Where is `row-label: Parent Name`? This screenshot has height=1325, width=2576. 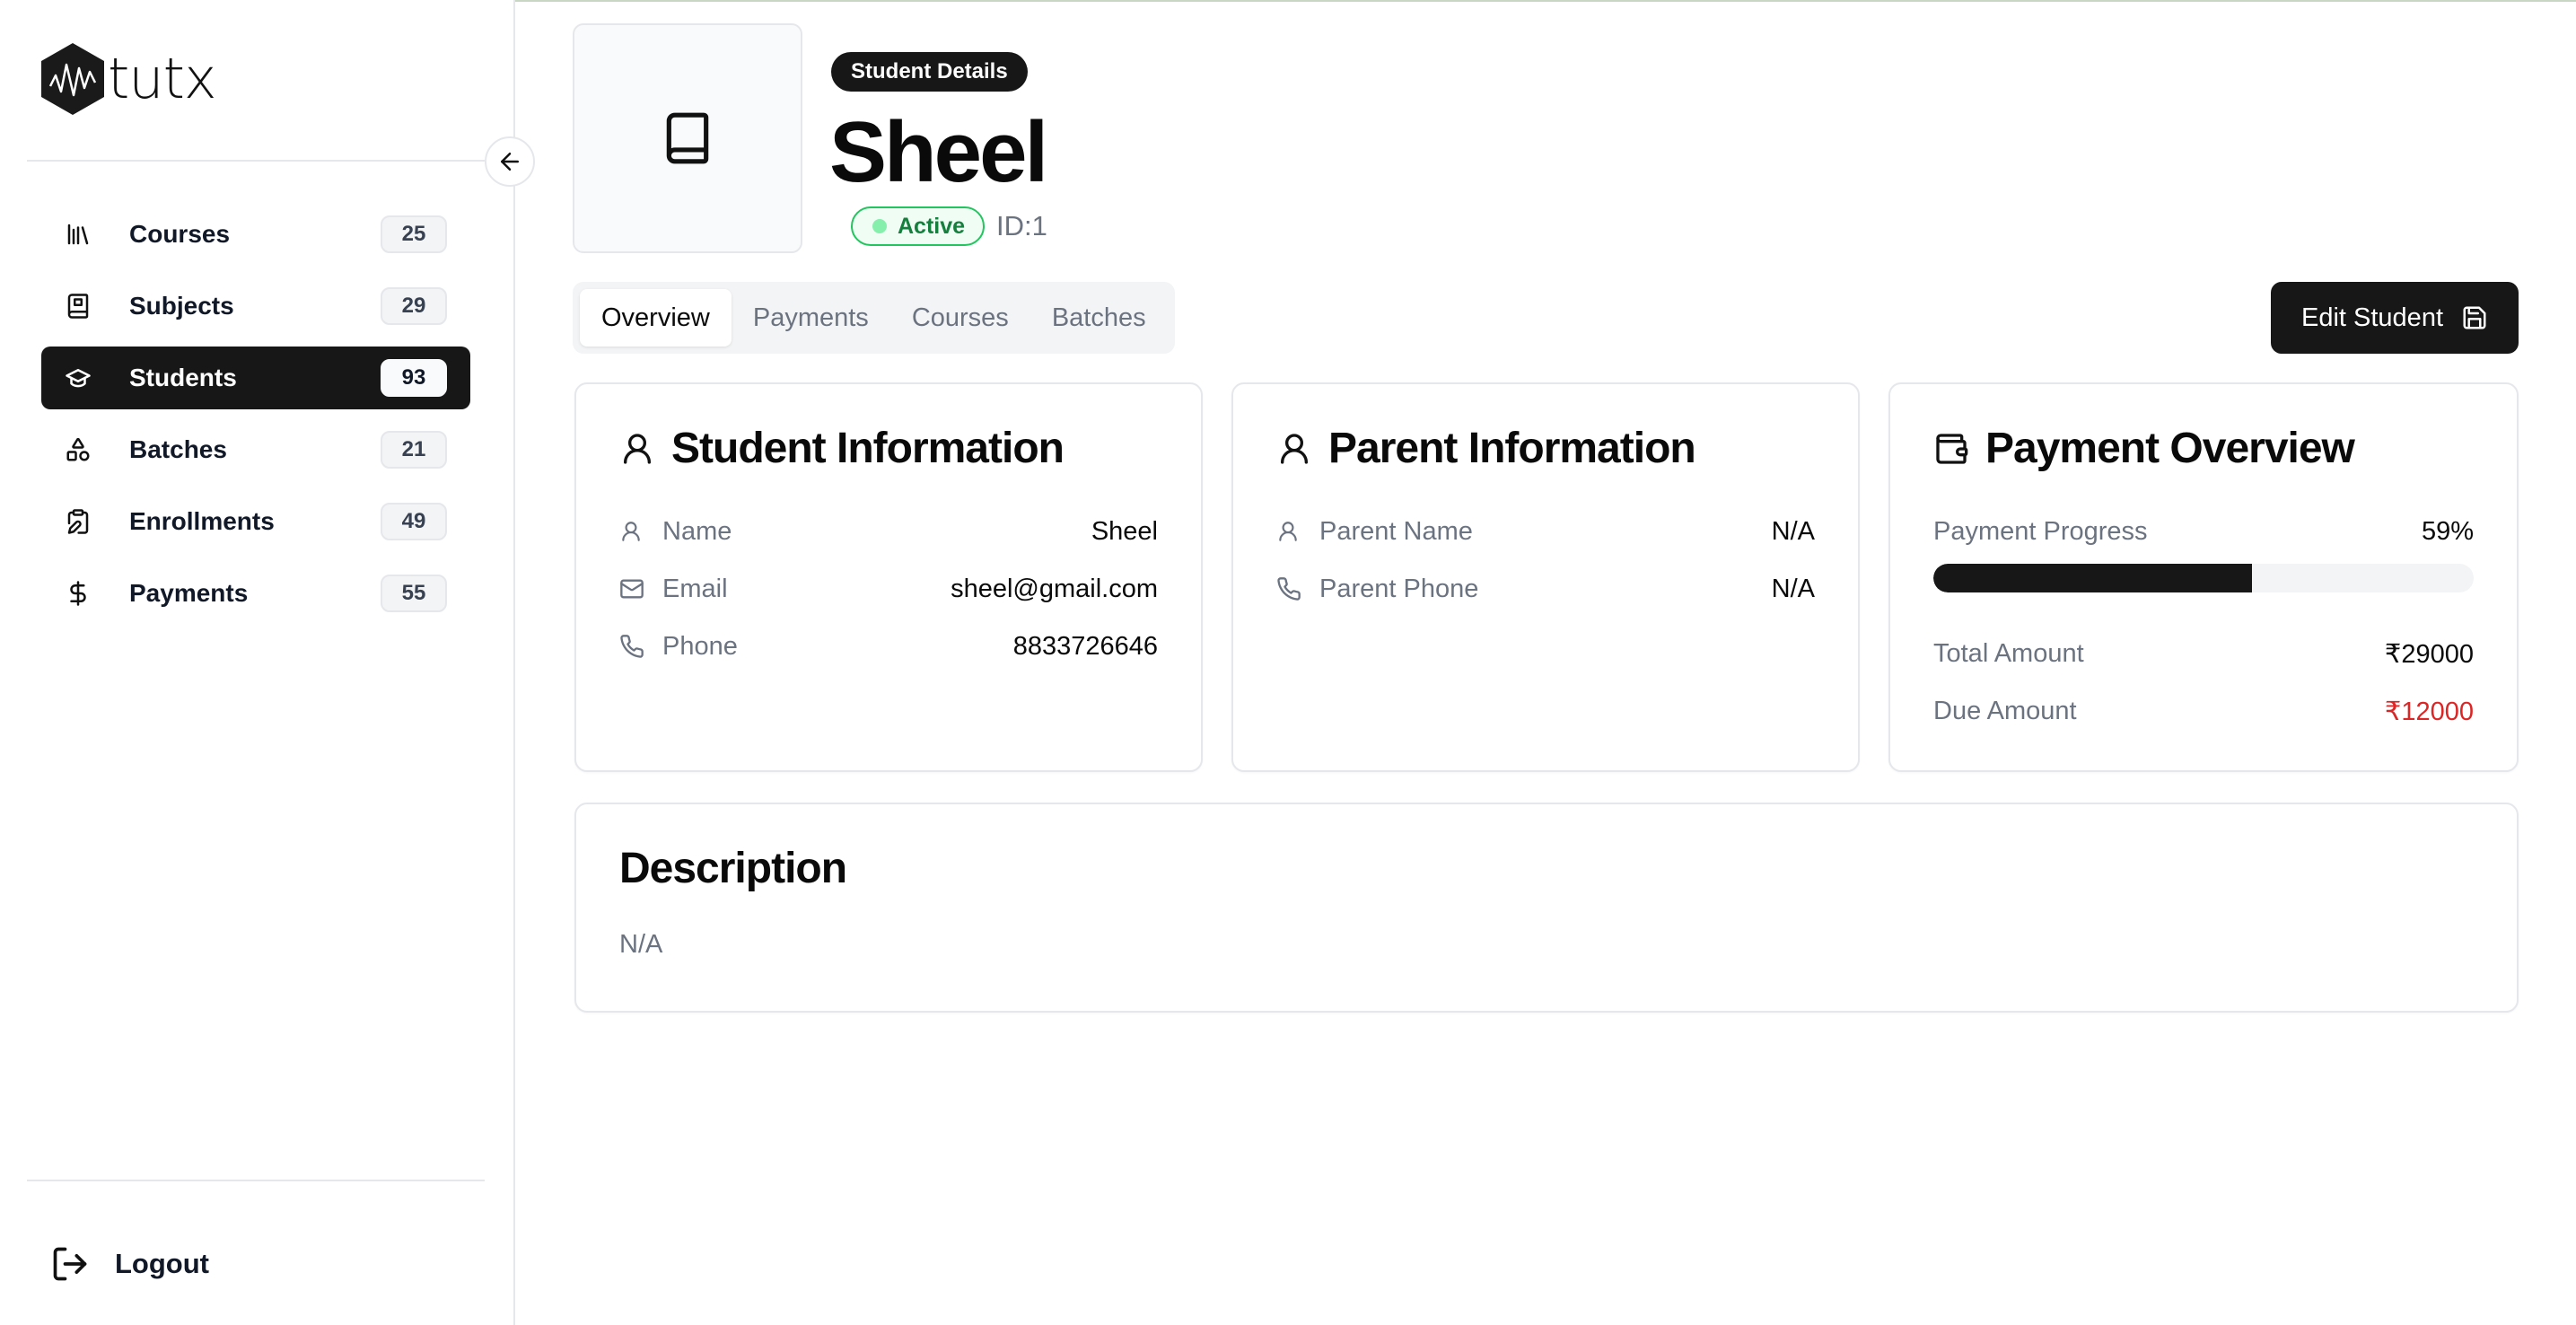 row-label: Parent Name is located at coordinates (1396, 531).